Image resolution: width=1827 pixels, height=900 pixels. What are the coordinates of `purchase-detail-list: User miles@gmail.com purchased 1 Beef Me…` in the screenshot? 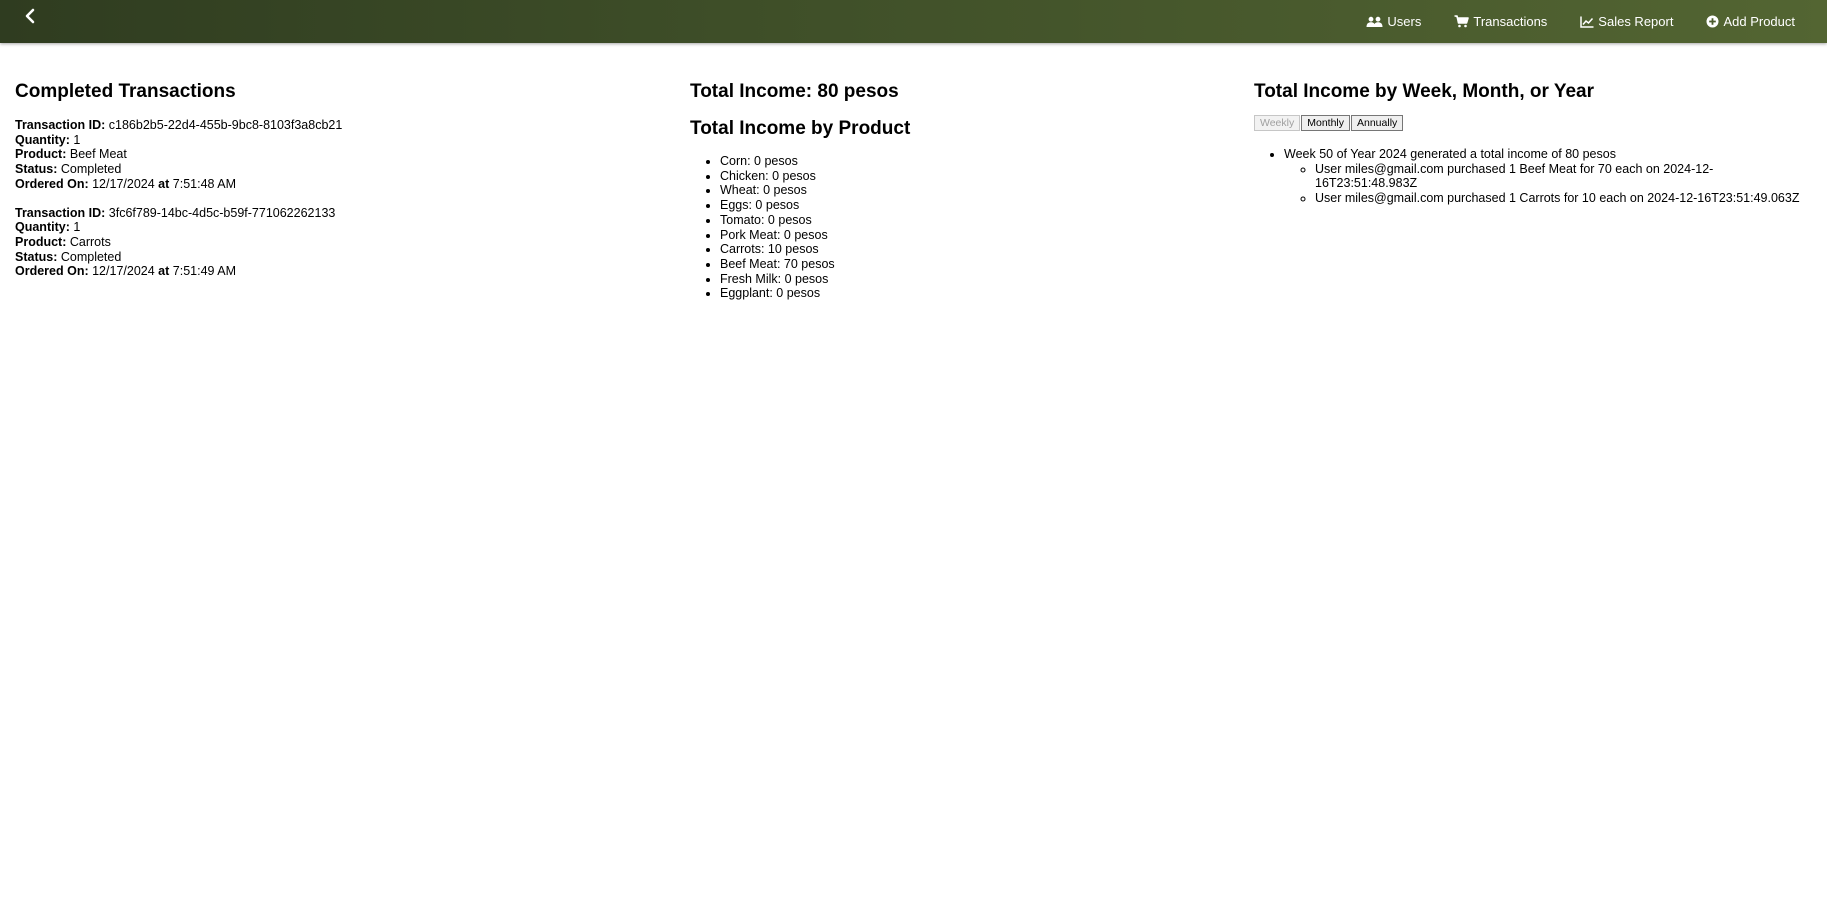 It's located at (1549, 184).